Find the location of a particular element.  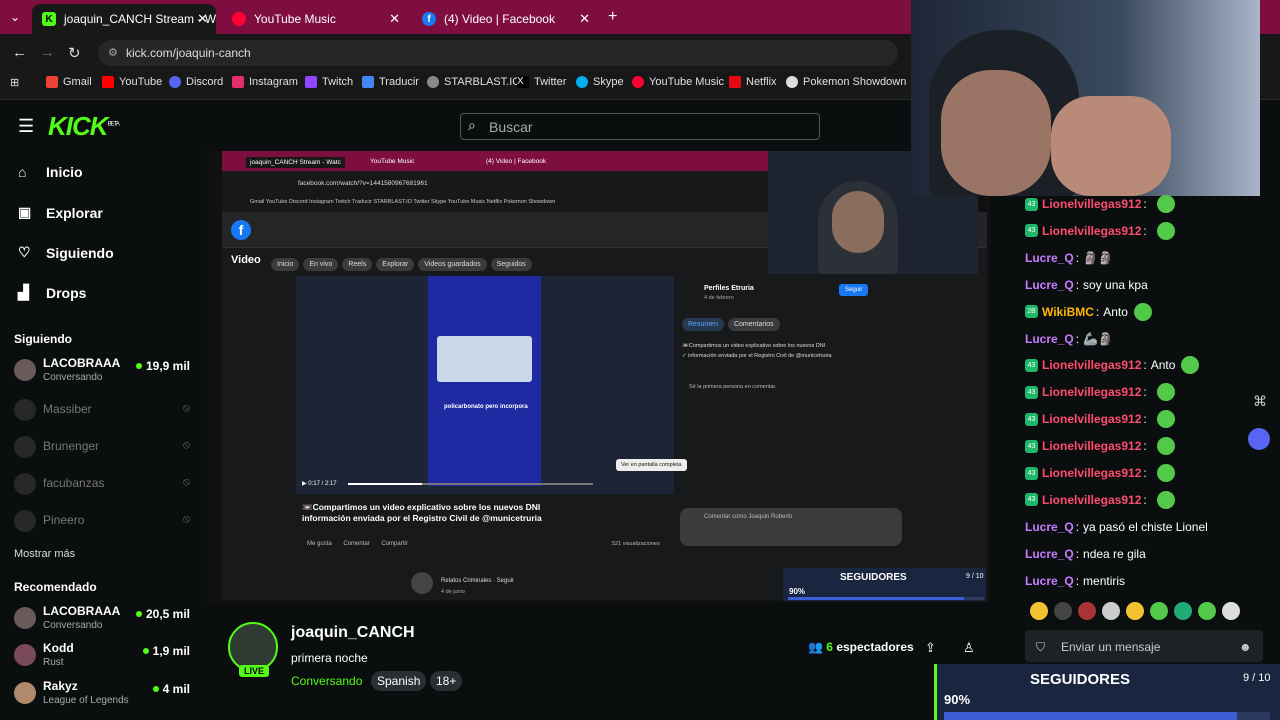

offline-icon: ⦸ is located at coordinates (186, 519).